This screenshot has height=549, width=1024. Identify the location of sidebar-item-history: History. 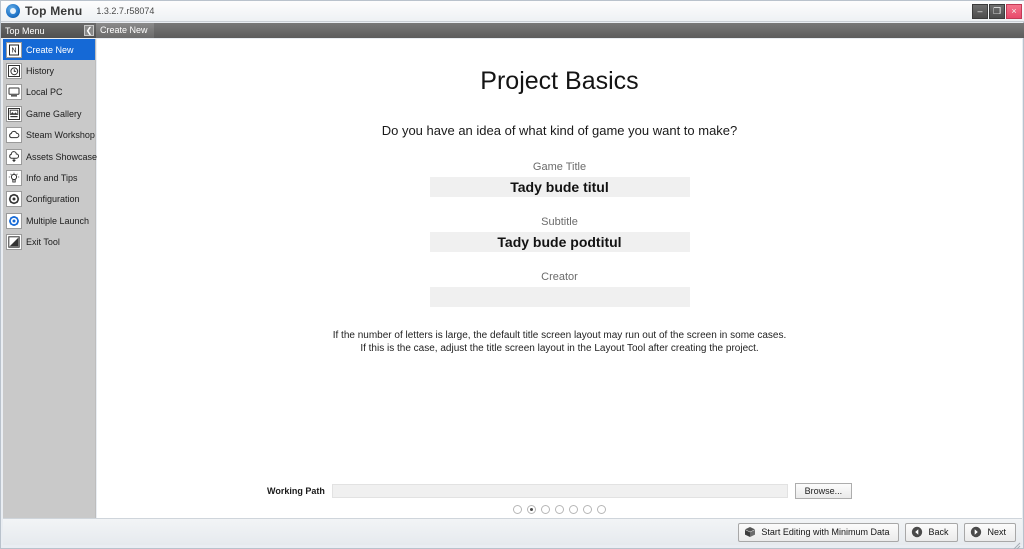
(49, 70).